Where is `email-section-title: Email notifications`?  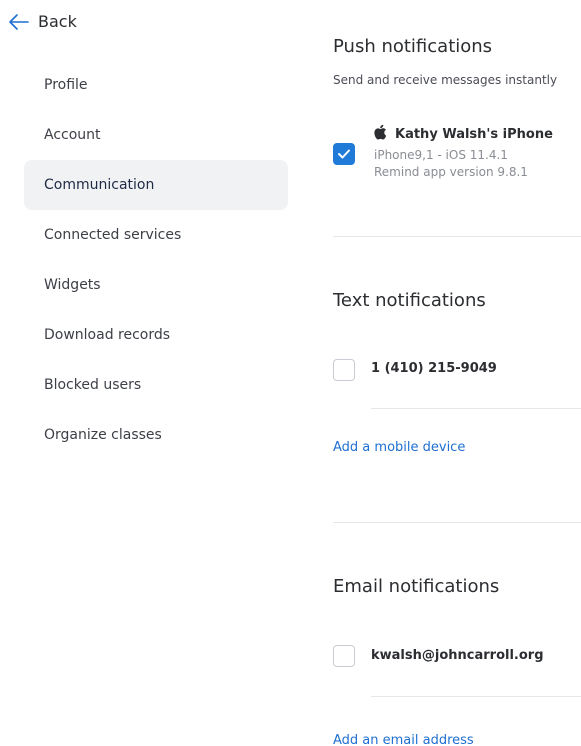
email-section-title: Email notifications is located at coordinates (416, 586).